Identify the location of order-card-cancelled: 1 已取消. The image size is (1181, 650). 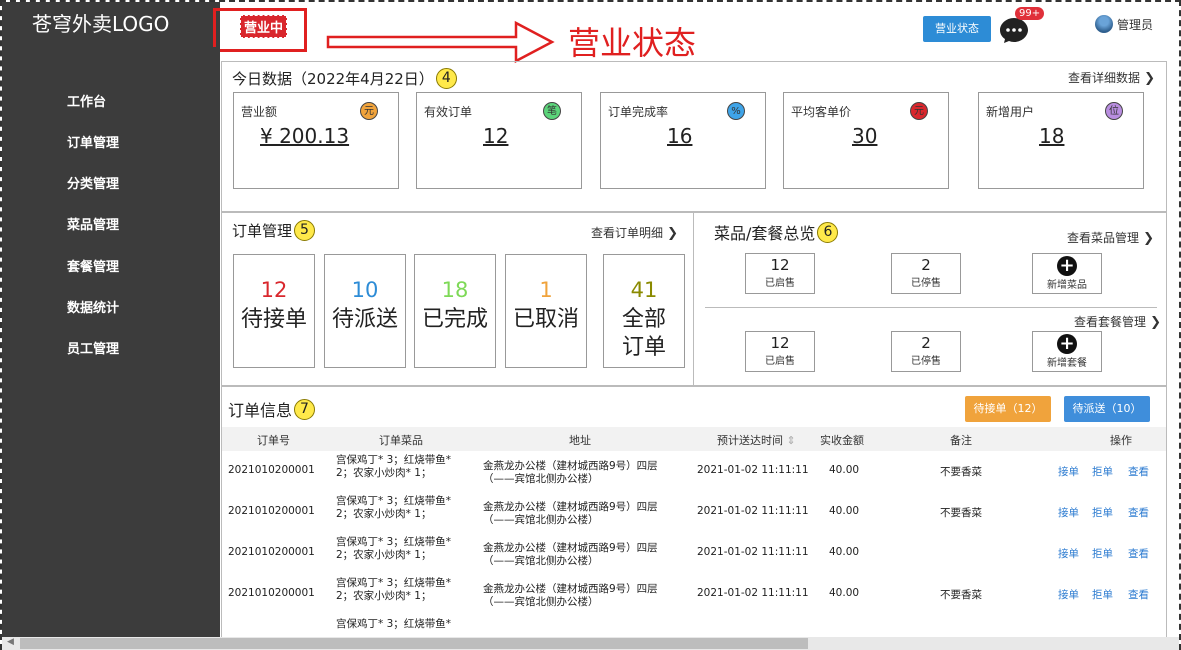
(546, 311).